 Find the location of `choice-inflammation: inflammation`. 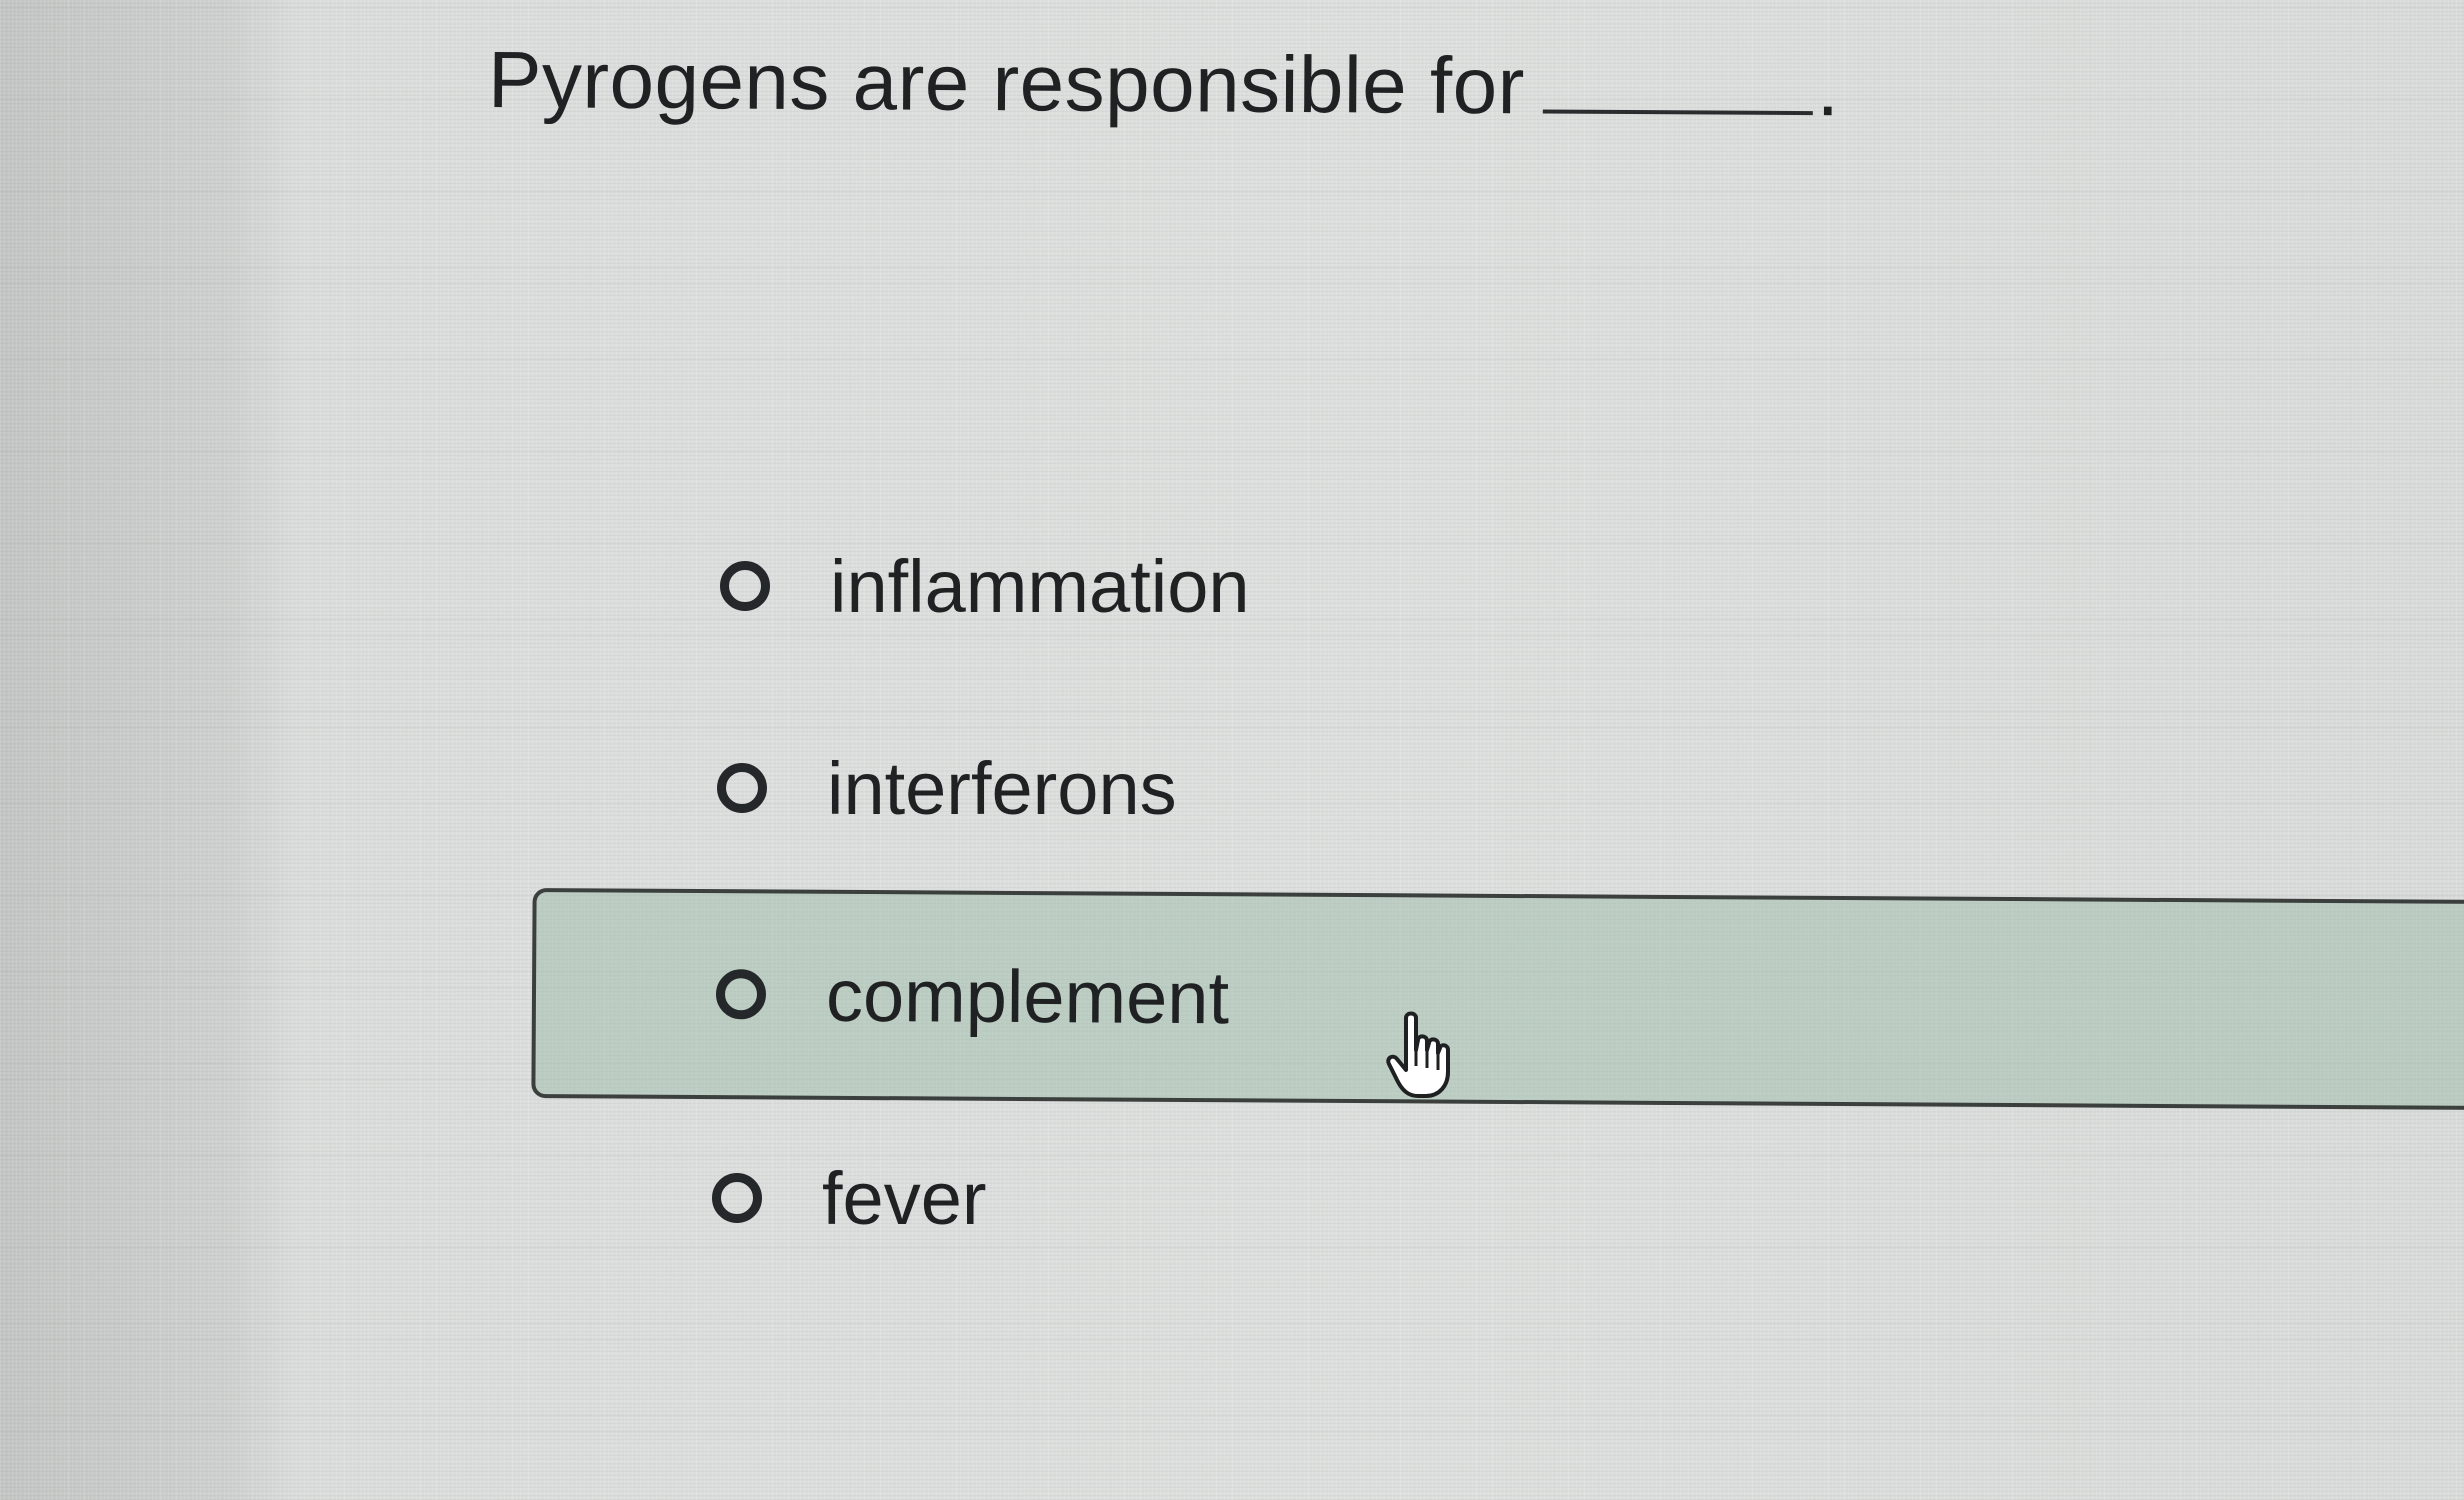

choice-inflammation: inflammation is located at coordinates (985, 586).